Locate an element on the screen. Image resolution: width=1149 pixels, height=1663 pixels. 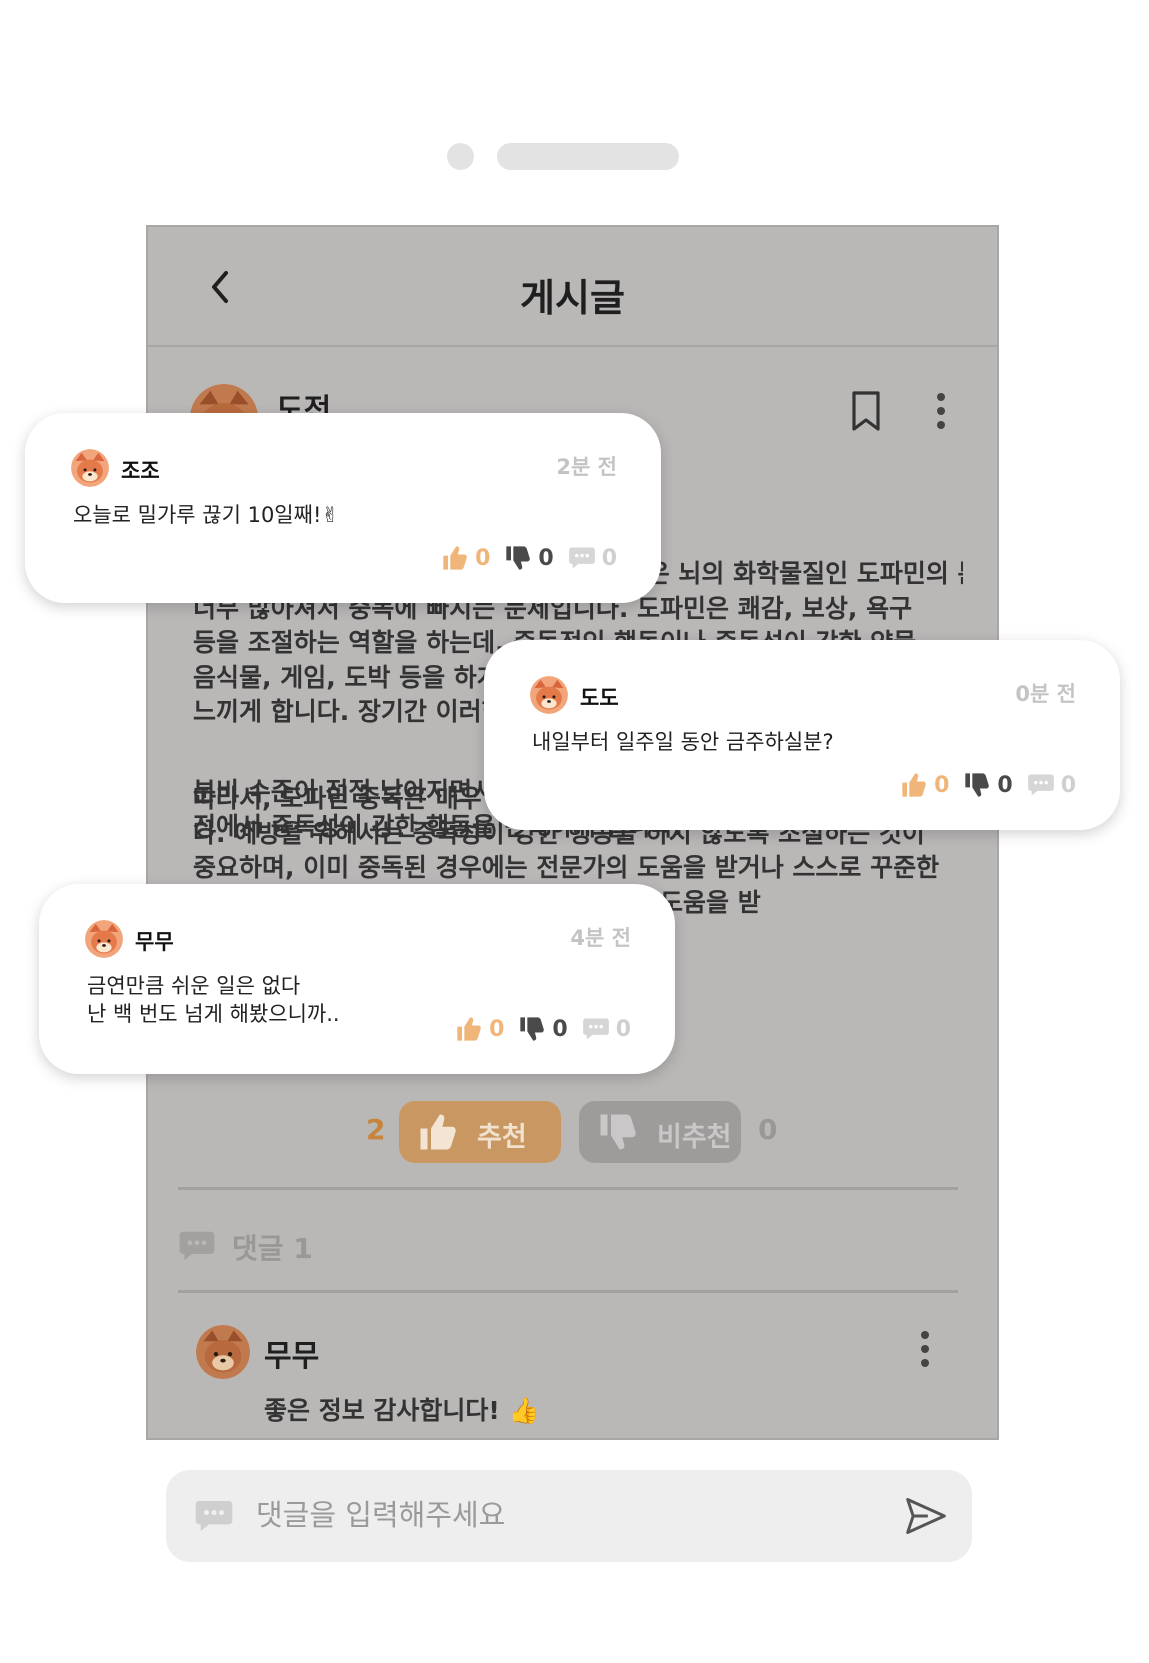
comment-more-icon is located at coordinates (925, 1349).